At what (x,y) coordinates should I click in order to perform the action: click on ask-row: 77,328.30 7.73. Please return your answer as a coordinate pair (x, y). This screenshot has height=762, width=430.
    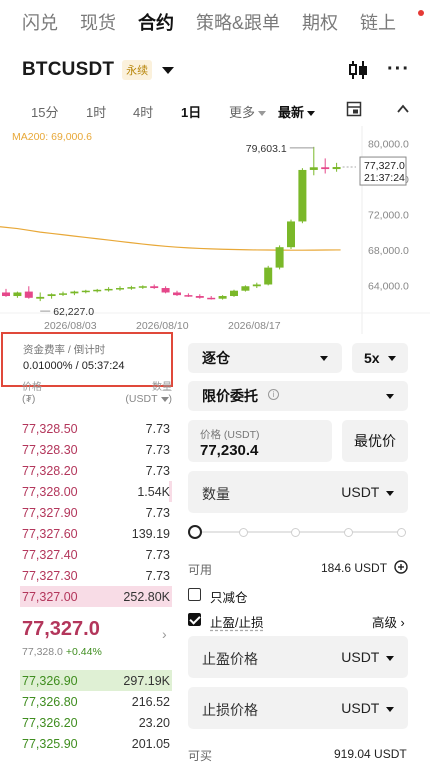
    Looking at the image, I should click on (96, 449).